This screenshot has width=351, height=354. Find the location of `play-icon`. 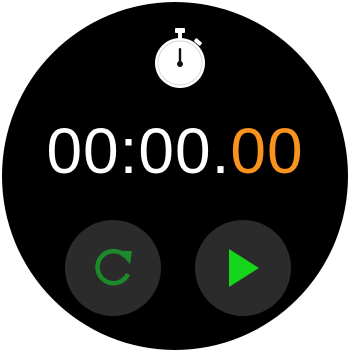

play-icon is located at coordinates (243, 268).